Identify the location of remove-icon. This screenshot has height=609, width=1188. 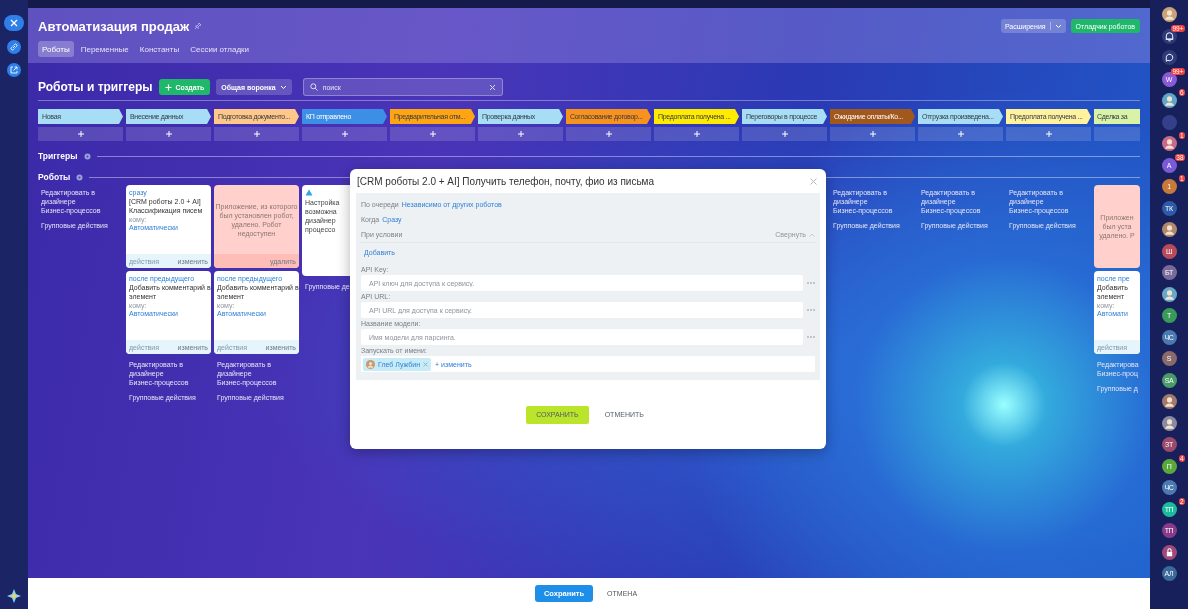
(426, 364).